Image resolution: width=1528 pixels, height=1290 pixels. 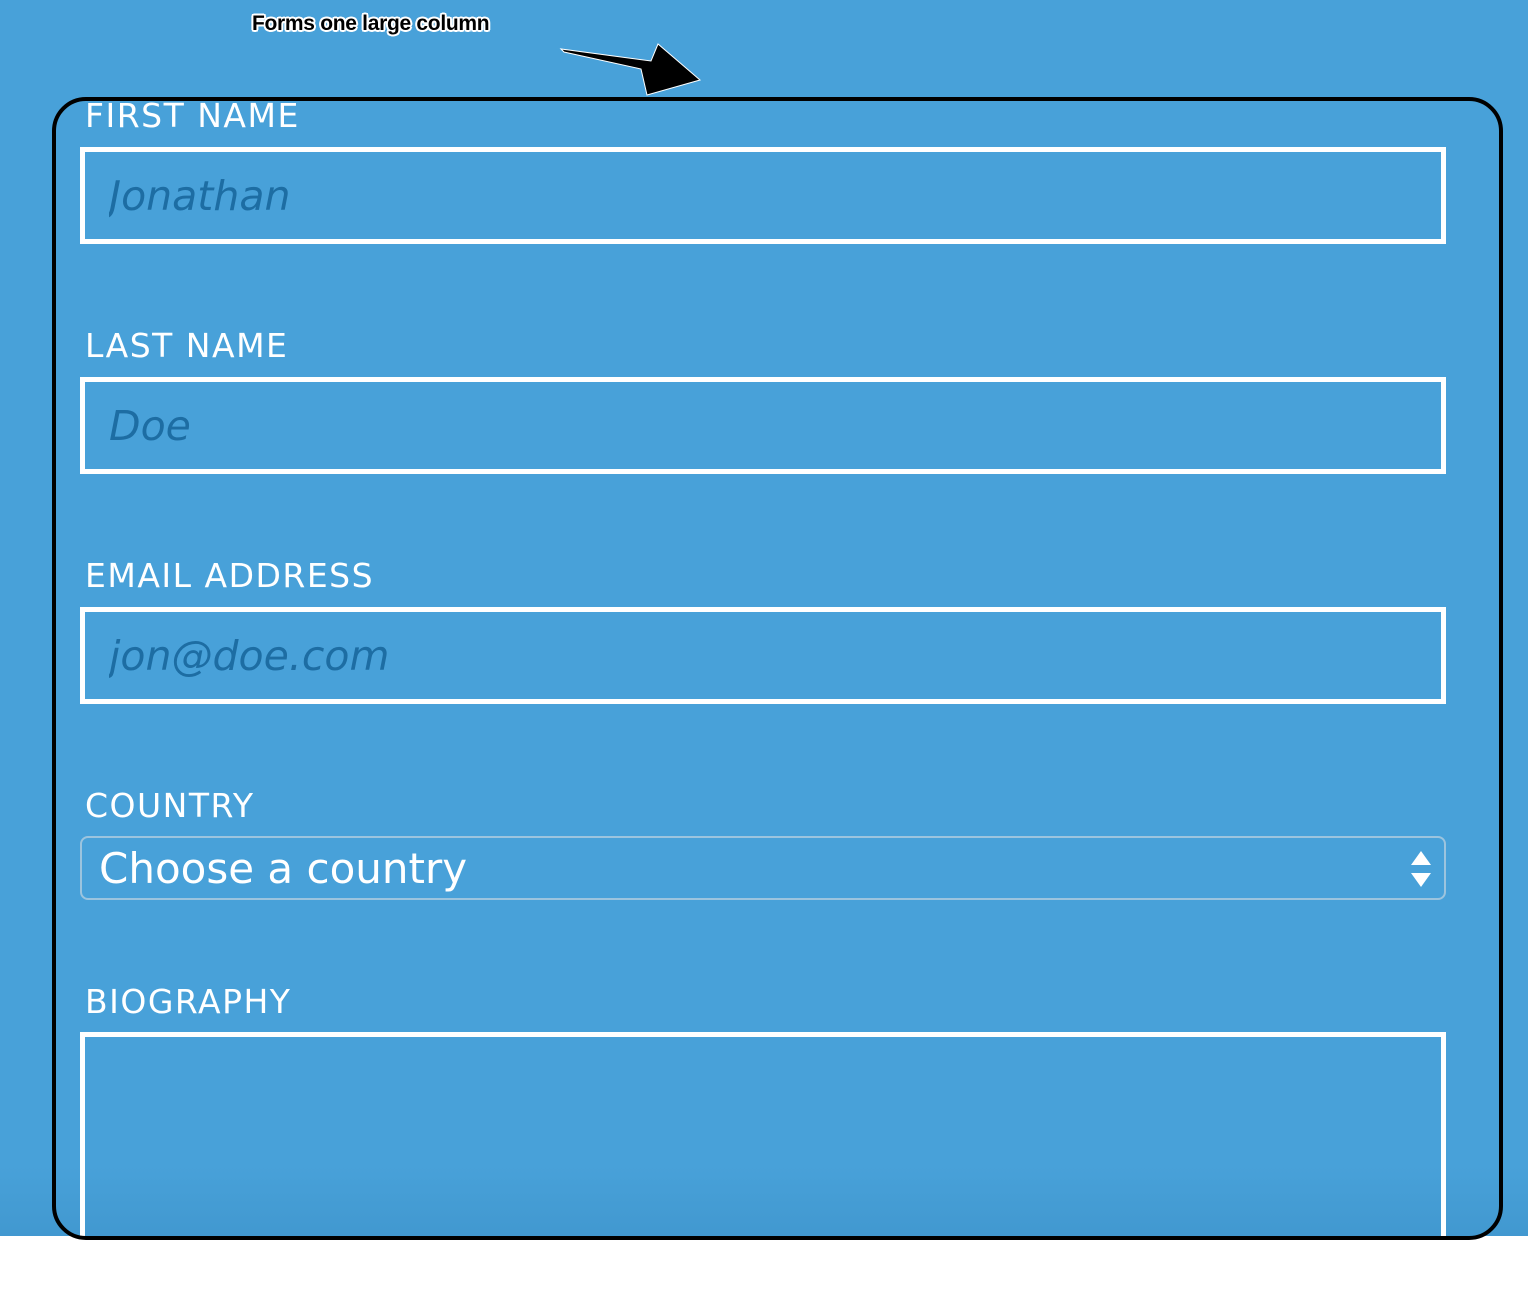 I want to click on last-name-label: LAST NAME, so click(x=187, y=345).